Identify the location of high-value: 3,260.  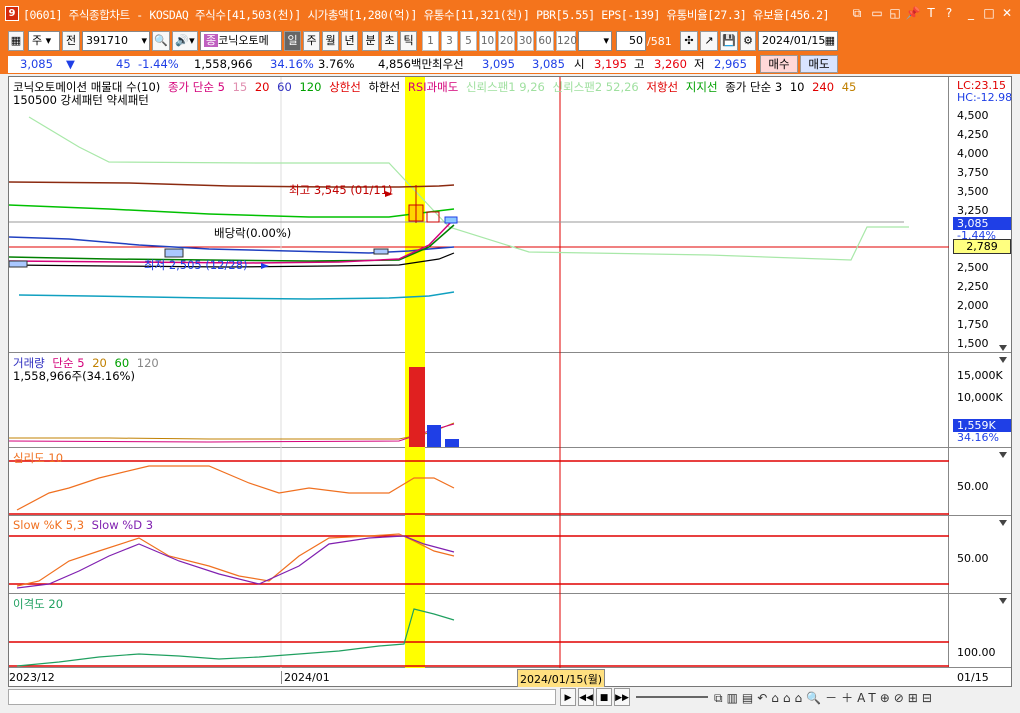
(670, 64).